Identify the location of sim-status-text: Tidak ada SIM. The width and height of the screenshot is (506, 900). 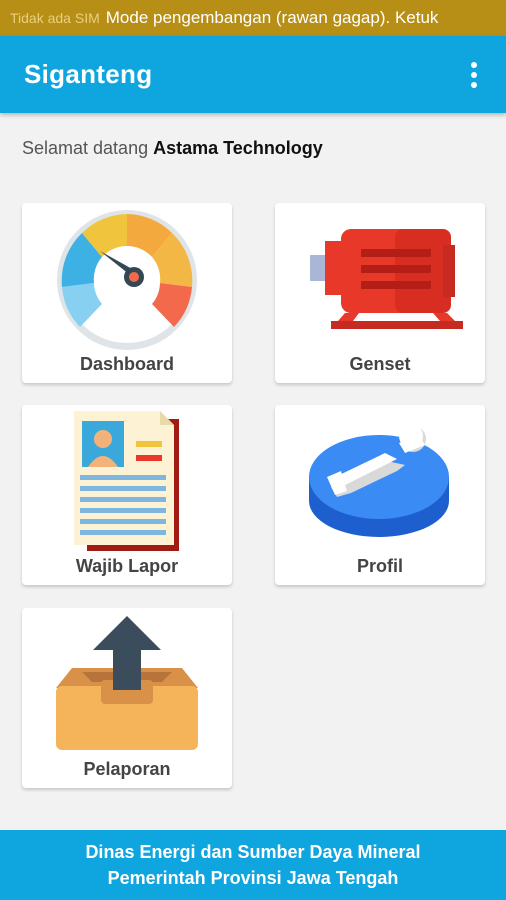
(55, 18).